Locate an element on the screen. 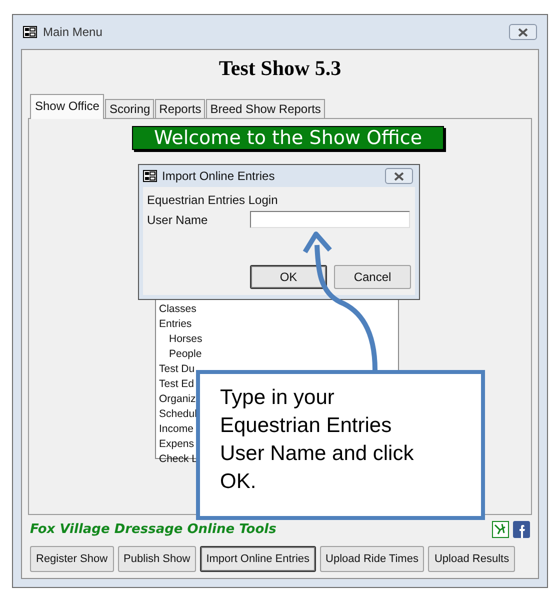 The height and width of the screenshot is (591, 550). user-name-field is located at coordinates (330, 219).